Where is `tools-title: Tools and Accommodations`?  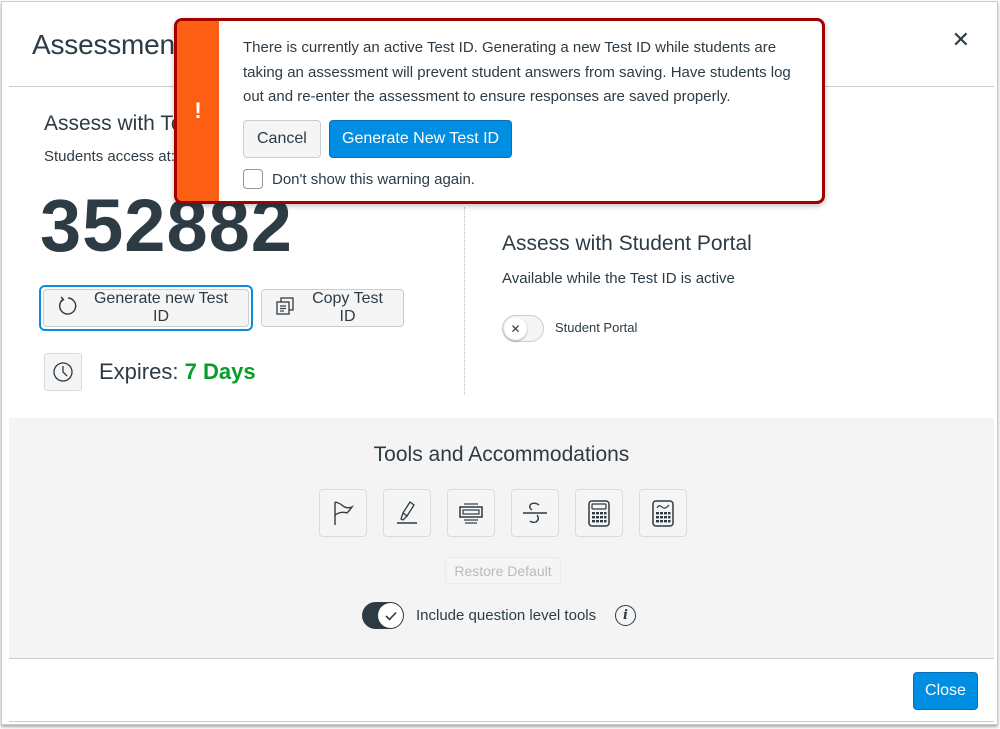 tools-title: Tools and Accommodations is located at coordinates (501, 454).